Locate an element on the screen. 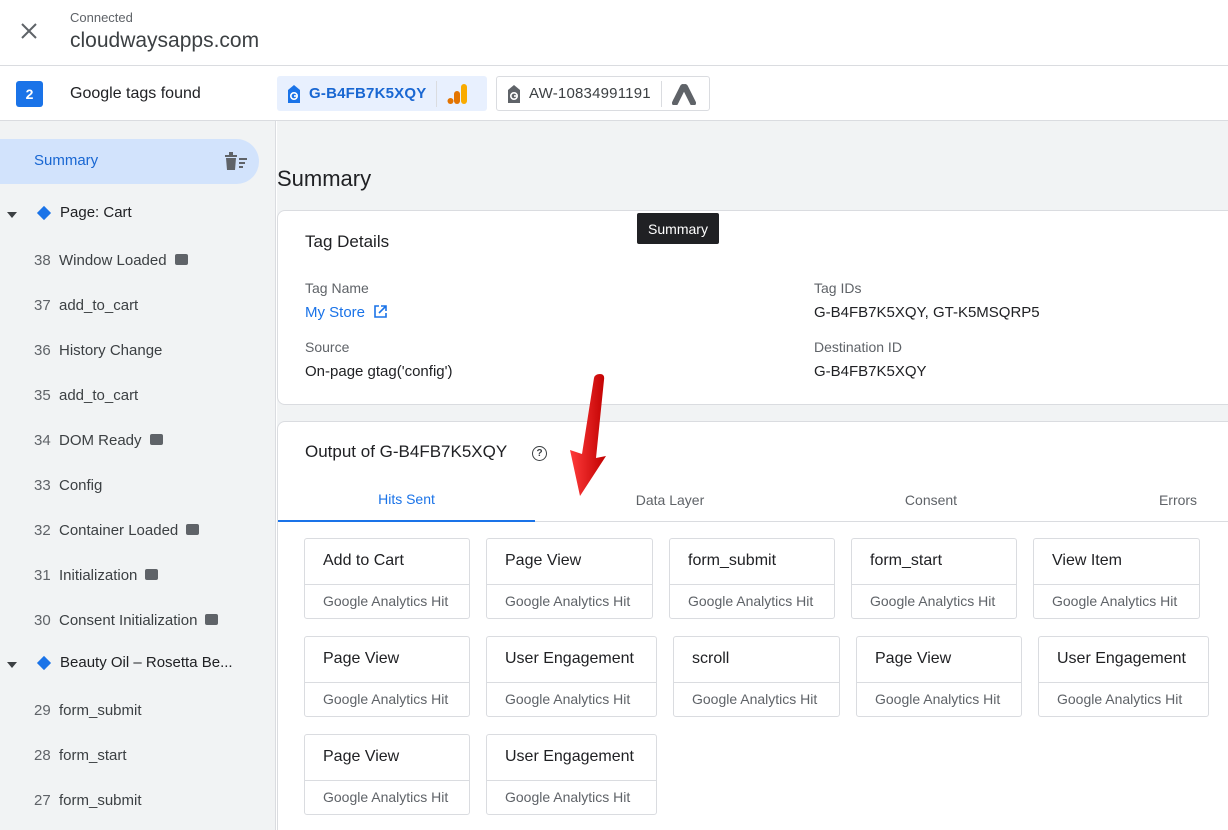  chip-divider is located at coordinates (437, 93).